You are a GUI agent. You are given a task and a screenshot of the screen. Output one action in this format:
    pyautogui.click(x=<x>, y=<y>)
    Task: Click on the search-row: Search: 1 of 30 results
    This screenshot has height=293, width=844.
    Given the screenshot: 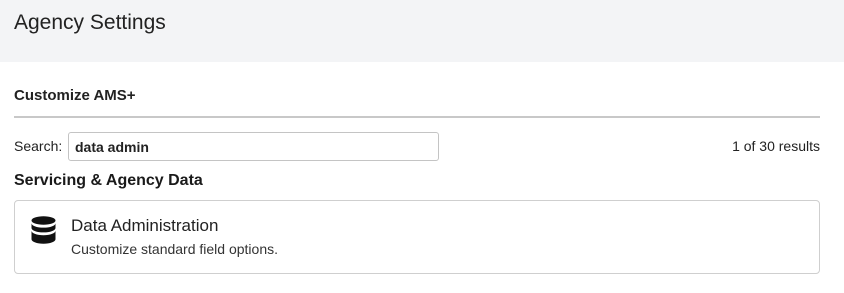 What is the action you would take?
    pyautogui.click(x=417, y=147)
    